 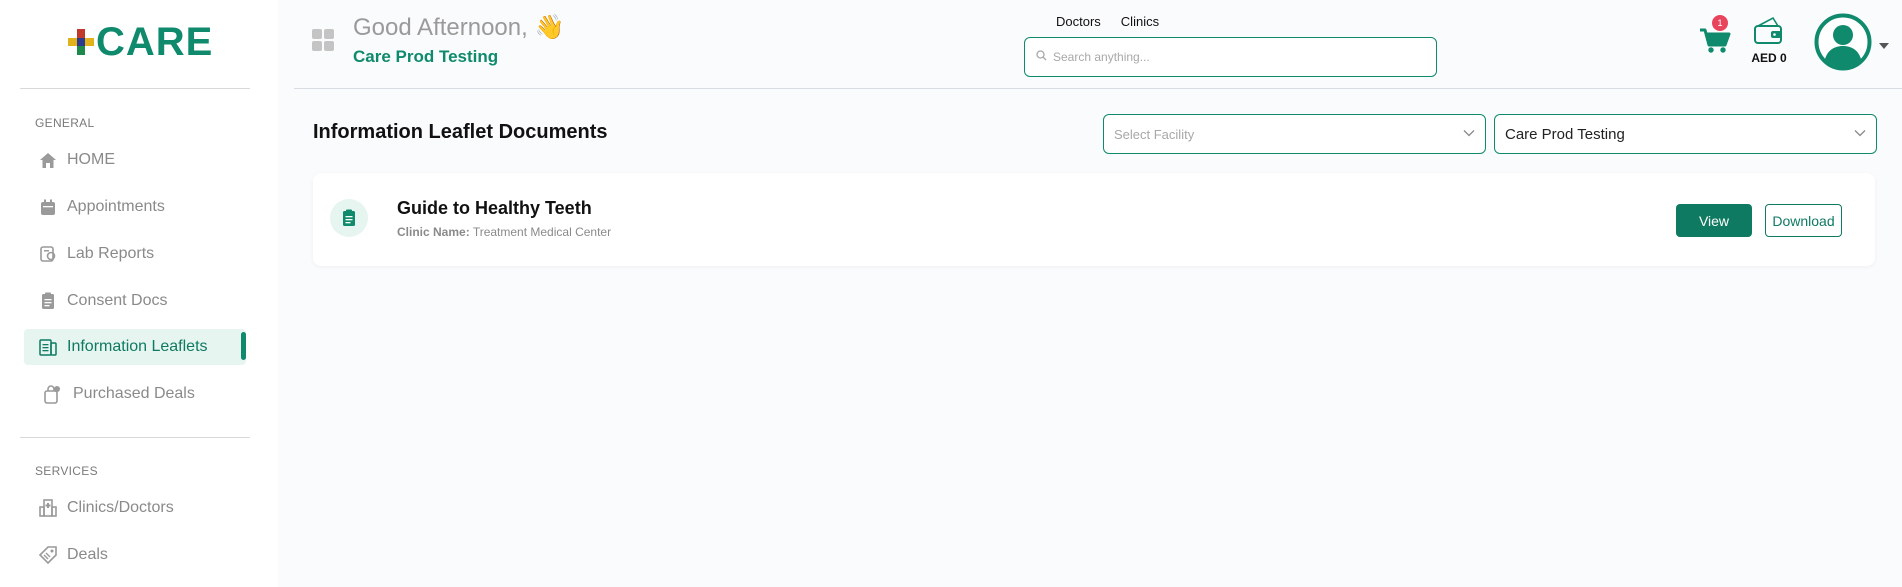 I want to click on sidebar-item-lab-reports: Lab Reports, so click(x=135, y=254).